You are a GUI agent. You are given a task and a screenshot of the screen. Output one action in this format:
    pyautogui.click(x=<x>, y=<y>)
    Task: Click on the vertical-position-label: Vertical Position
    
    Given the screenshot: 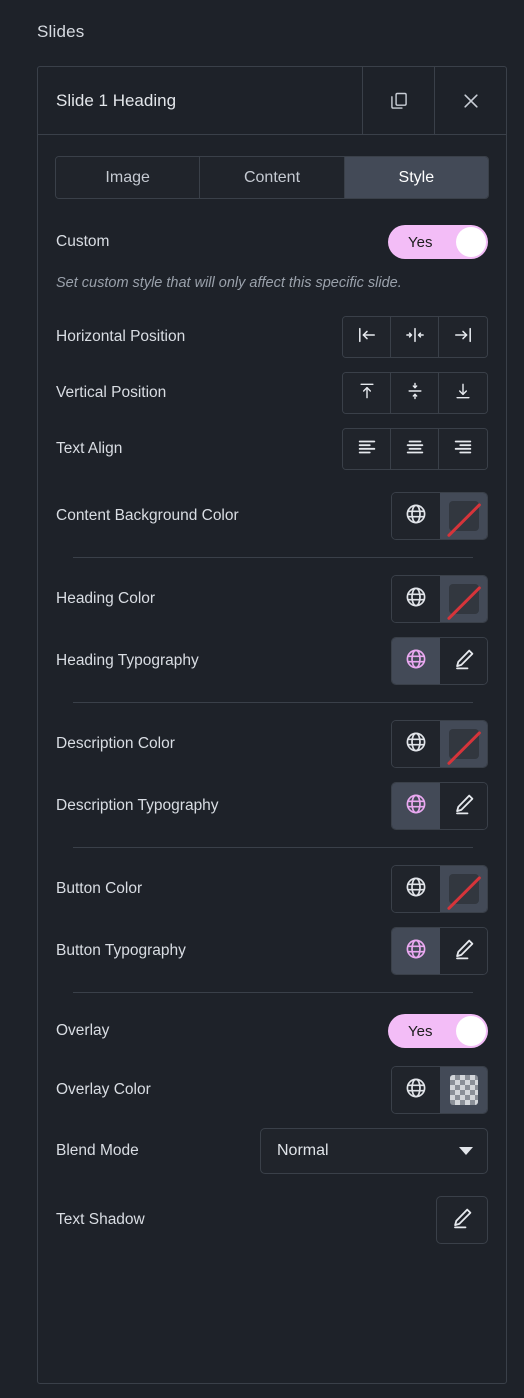 What is the action you would take?
    pyautogui.click(x=111, y=393)
    